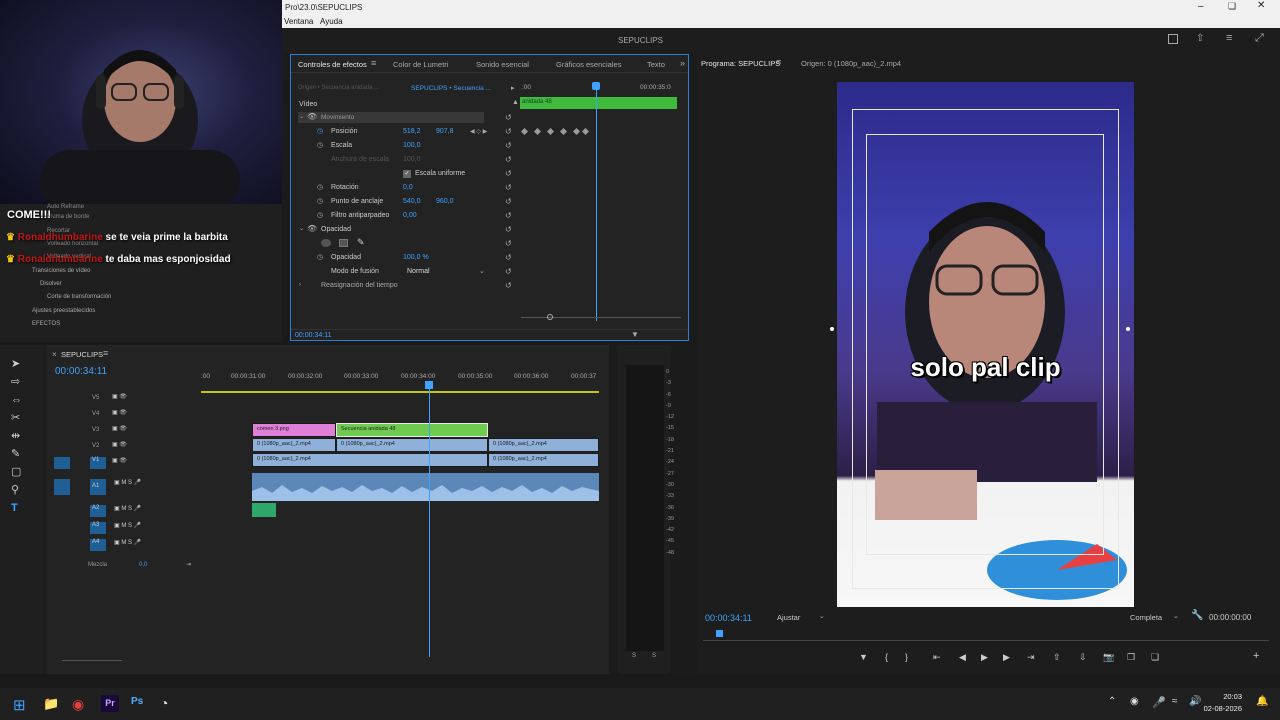 The width and height of the screenshot is (1280, 720). I want to click on filter-icon: ▼, so click(635, 334).